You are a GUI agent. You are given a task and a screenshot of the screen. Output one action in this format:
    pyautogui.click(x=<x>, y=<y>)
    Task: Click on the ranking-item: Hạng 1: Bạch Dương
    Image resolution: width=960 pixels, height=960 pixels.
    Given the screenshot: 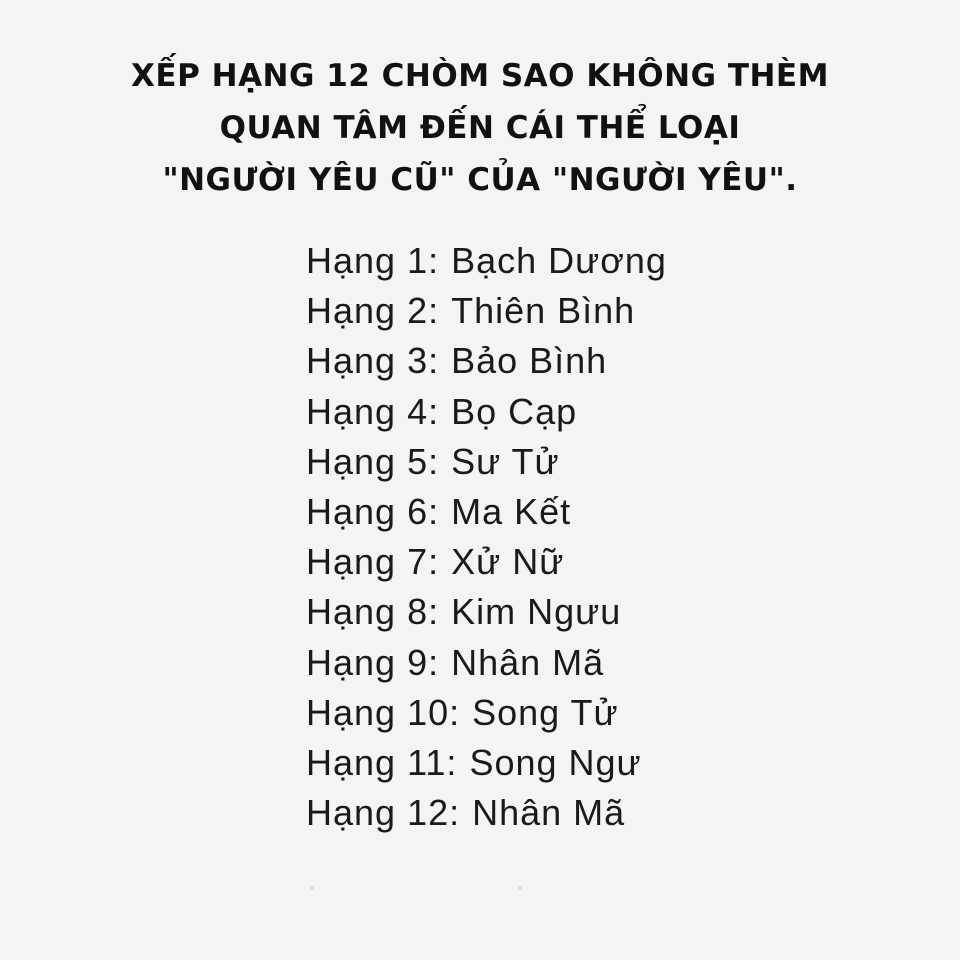 What is the action you would take?
    pyautogui.click(x=566, y=261)
    